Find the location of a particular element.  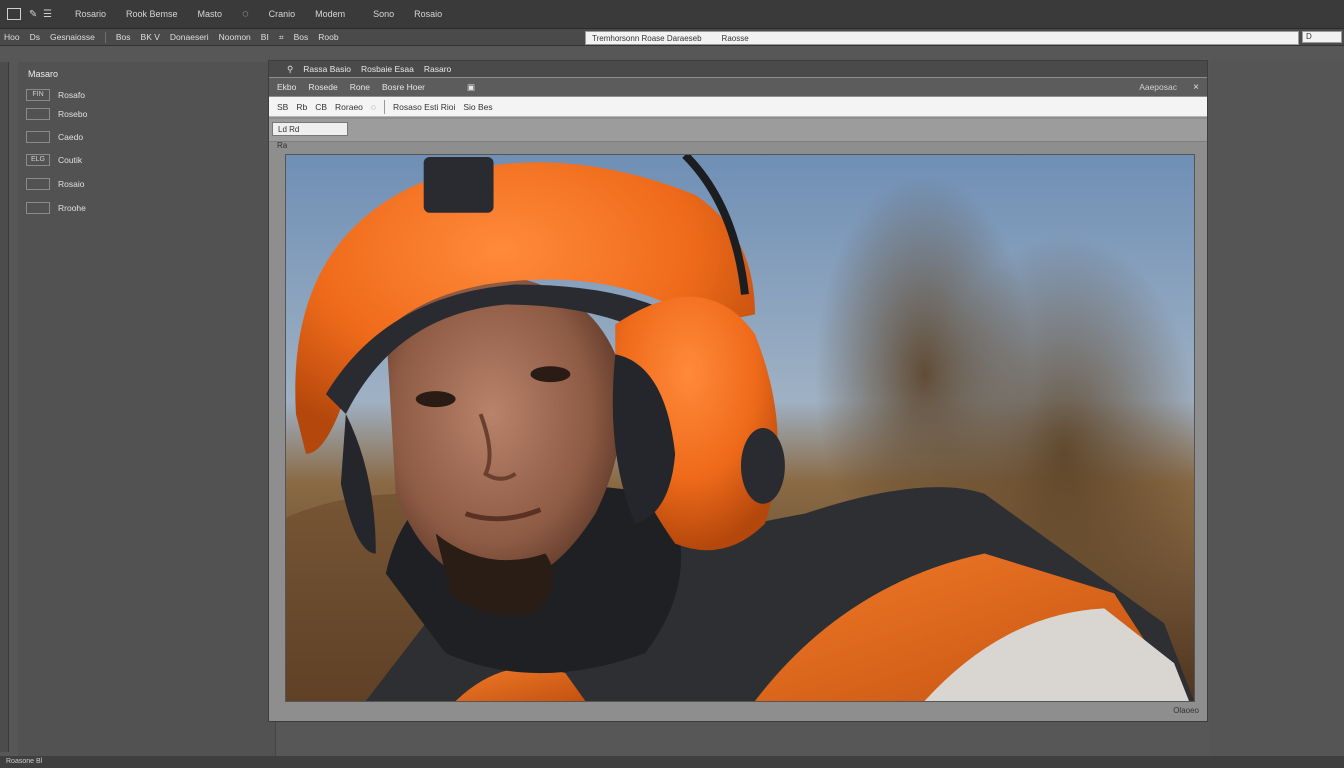

layer-label: Rosebo is located at coordinates (73, 114).